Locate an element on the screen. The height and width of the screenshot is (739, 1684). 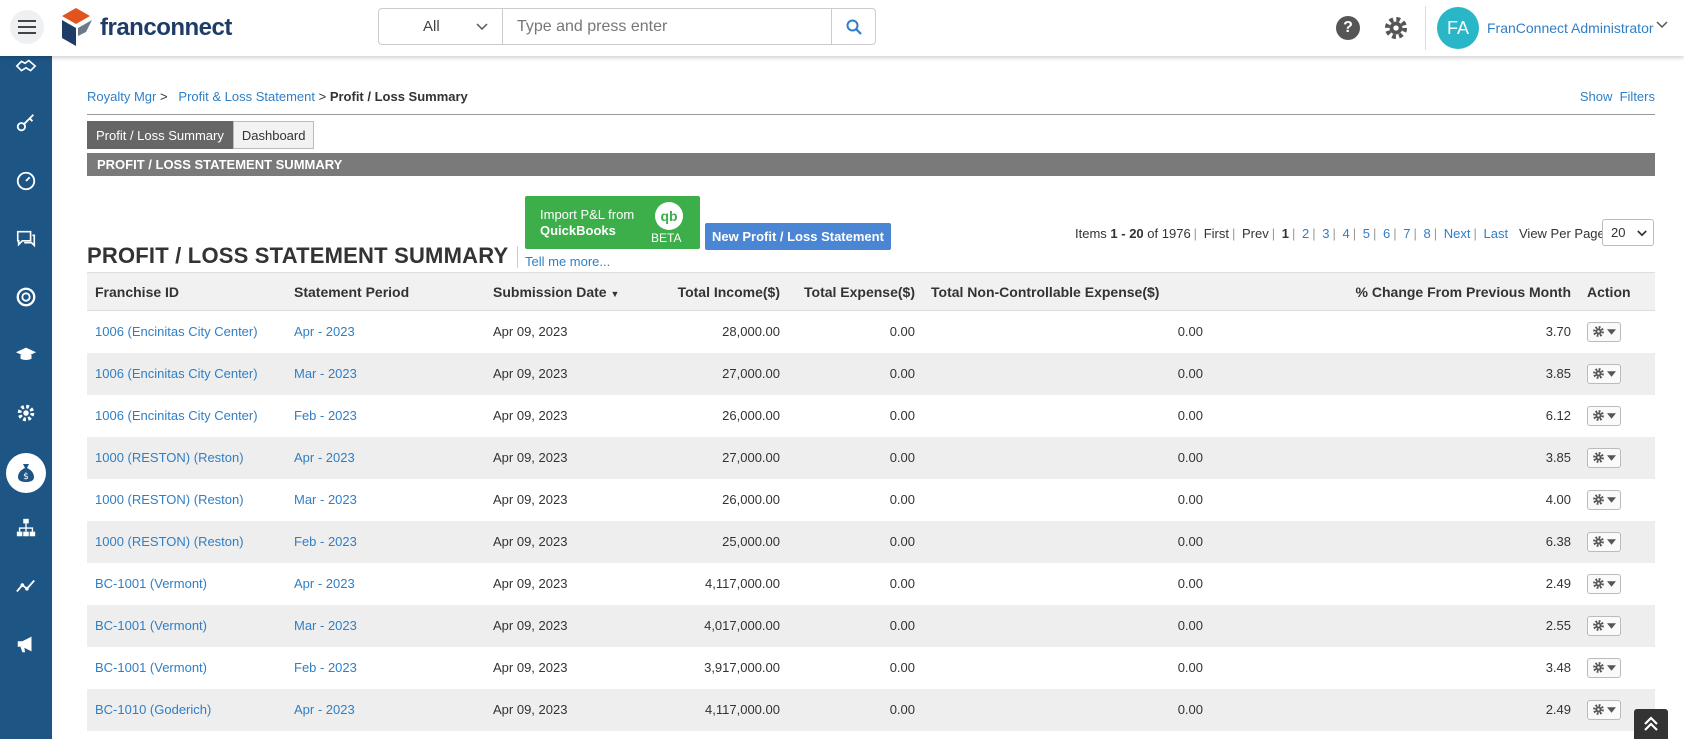
search-icon is located at coordinates (854, 27).